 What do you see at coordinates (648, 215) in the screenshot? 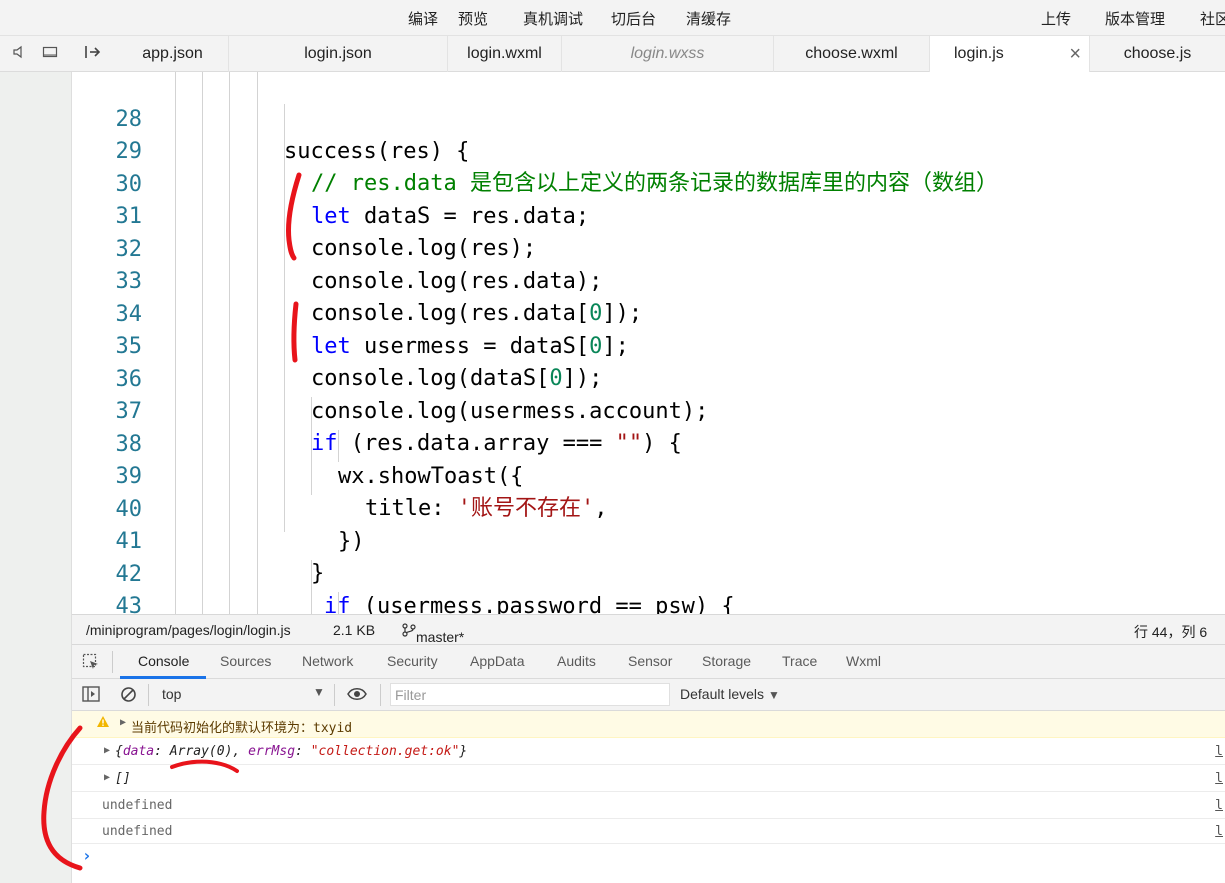
I see `code-line: 31 console.log(res);` at bounding box center [648, 215].